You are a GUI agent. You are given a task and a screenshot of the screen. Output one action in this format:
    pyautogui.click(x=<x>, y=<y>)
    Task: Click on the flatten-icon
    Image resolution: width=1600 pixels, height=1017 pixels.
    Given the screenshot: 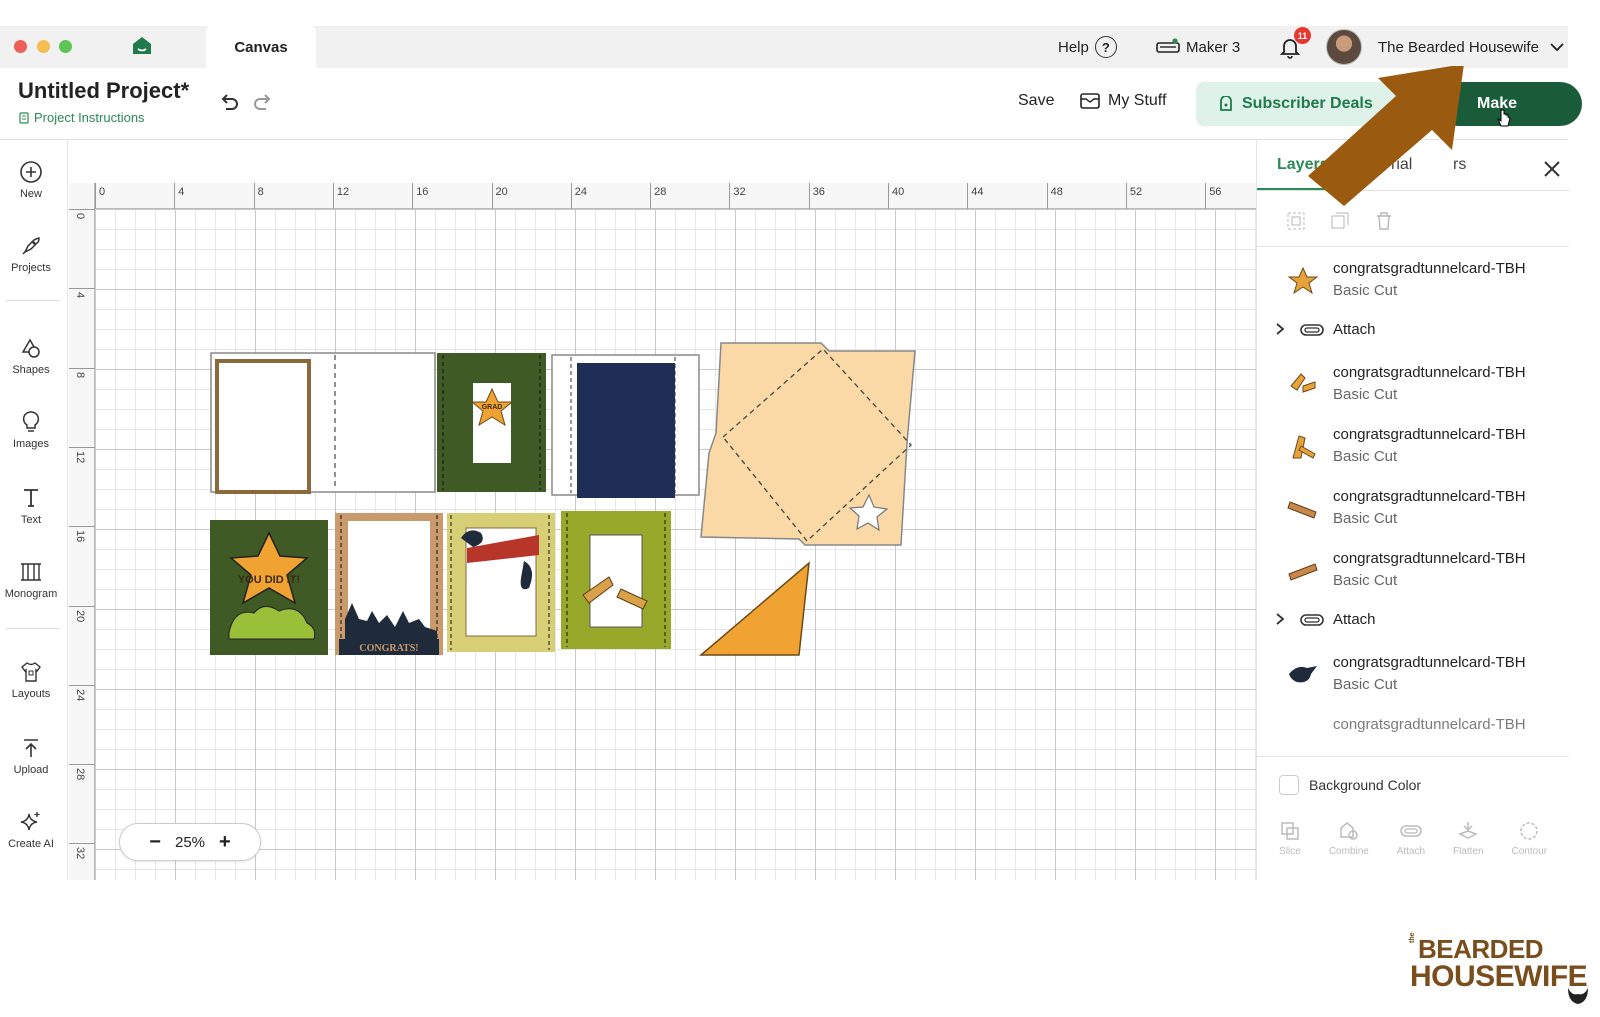 What is the action you would take?
    pyautogui.click(x=1468, y=830)
    